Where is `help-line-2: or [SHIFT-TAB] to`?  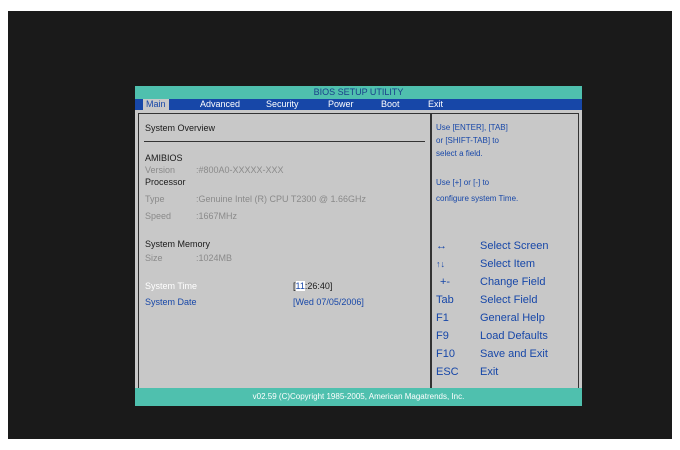 help-line-2: or [SHIFT-TAB] to is located at coordinates (467, 140).